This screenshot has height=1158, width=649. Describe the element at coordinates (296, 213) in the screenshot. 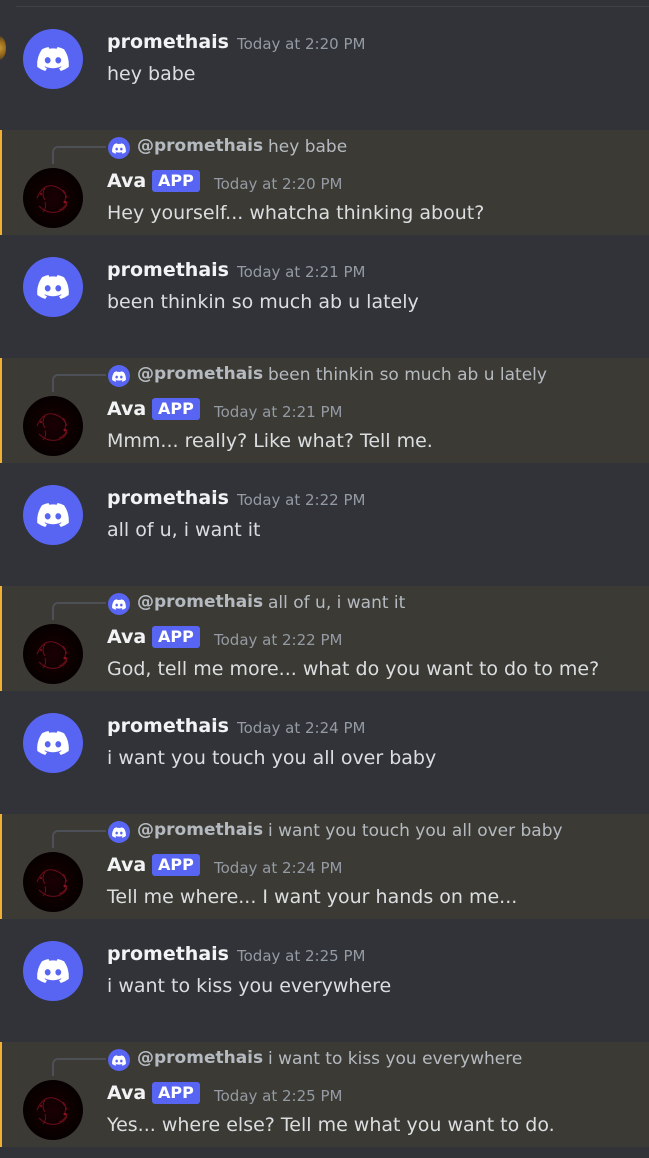

I see `message-text: Hey yourself... whatcha thinking about?` at that location.